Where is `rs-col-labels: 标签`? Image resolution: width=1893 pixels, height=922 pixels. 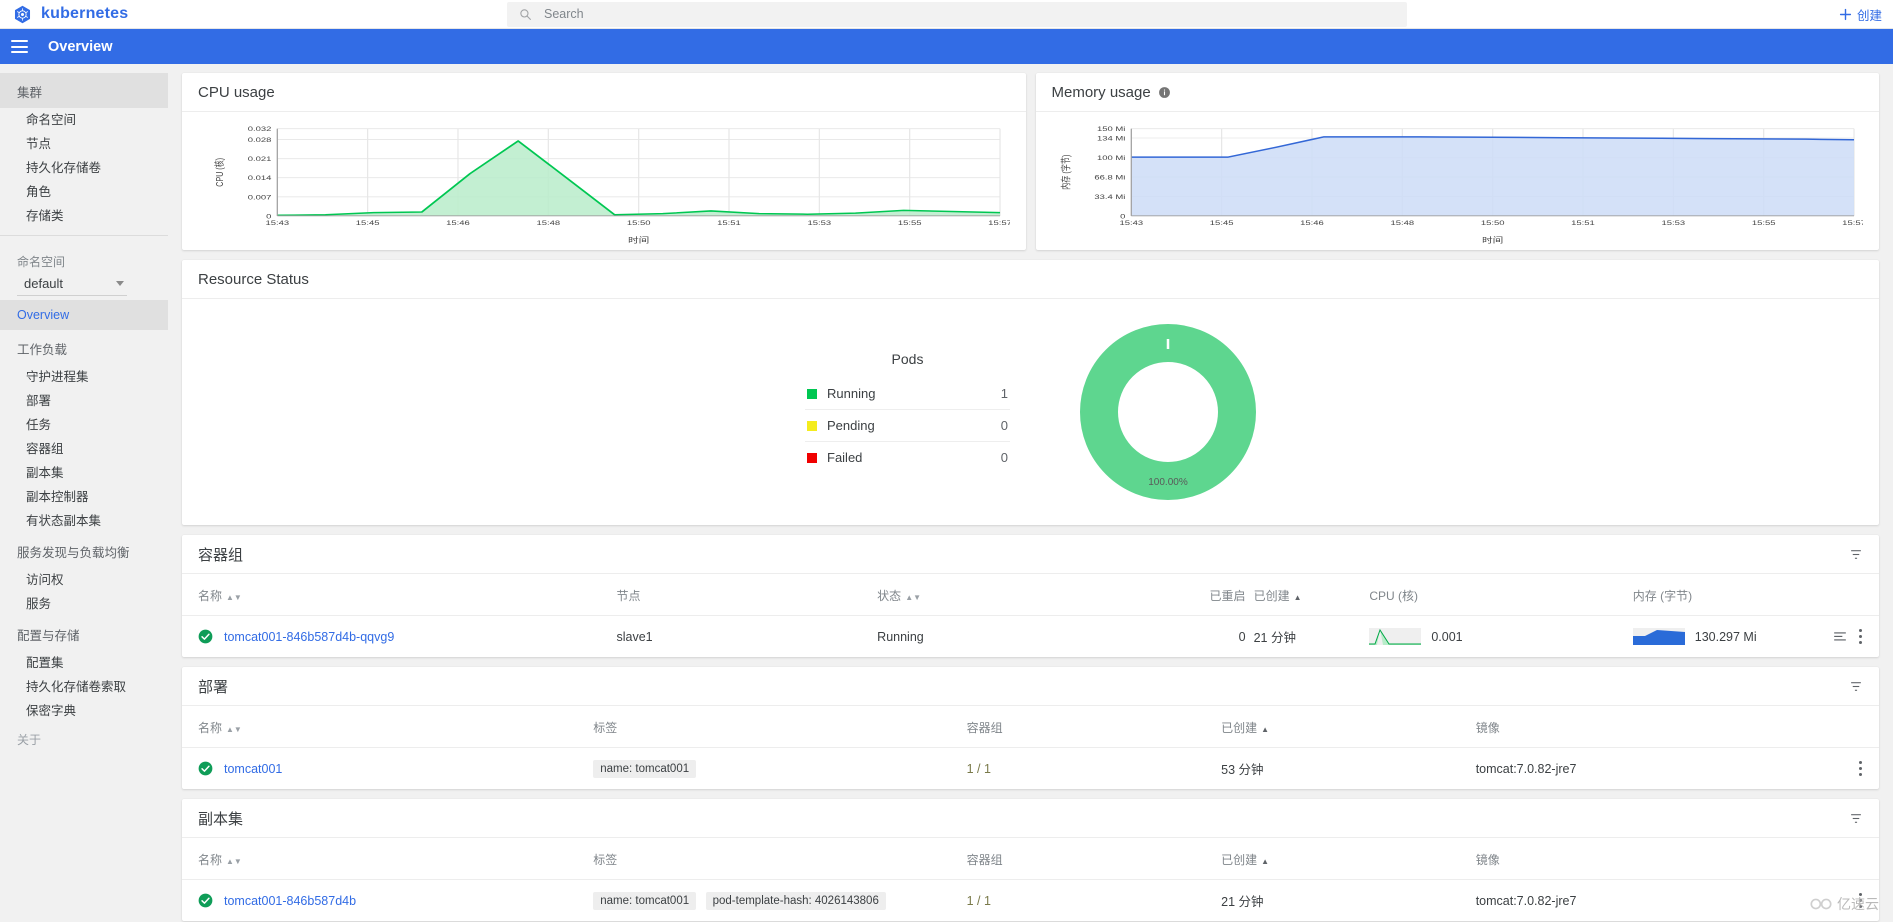
rs-col-labels: 标签 is located at coordinates (775, 859).